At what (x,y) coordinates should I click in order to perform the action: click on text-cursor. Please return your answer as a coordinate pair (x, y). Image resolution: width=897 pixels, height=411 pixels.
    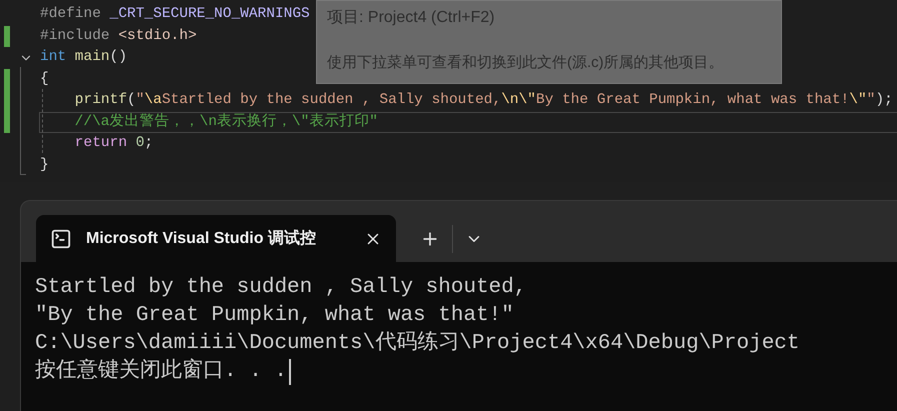
    Looking at the image, I should click on (290, 372).